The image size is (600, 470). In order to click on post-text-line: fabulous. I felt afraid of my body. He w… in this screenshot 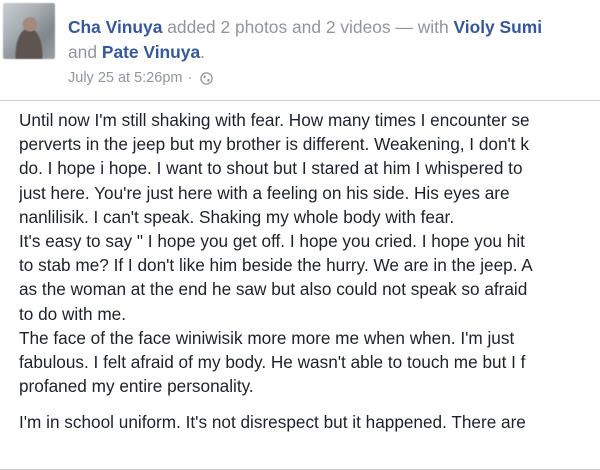, I will do `click(272, 362)`.